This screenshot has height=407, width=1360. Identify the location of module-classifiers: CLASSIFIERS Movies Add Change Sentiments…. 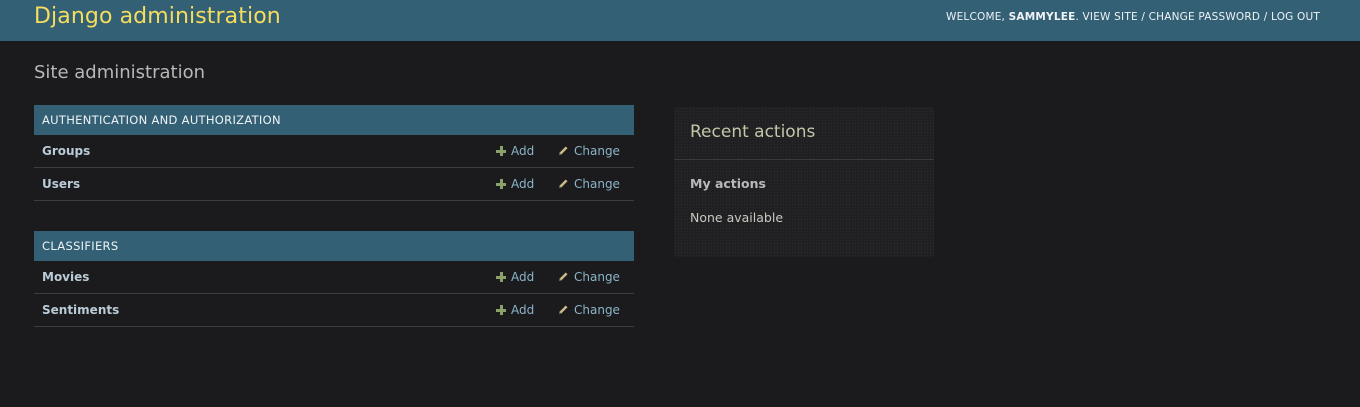
(334, 279).